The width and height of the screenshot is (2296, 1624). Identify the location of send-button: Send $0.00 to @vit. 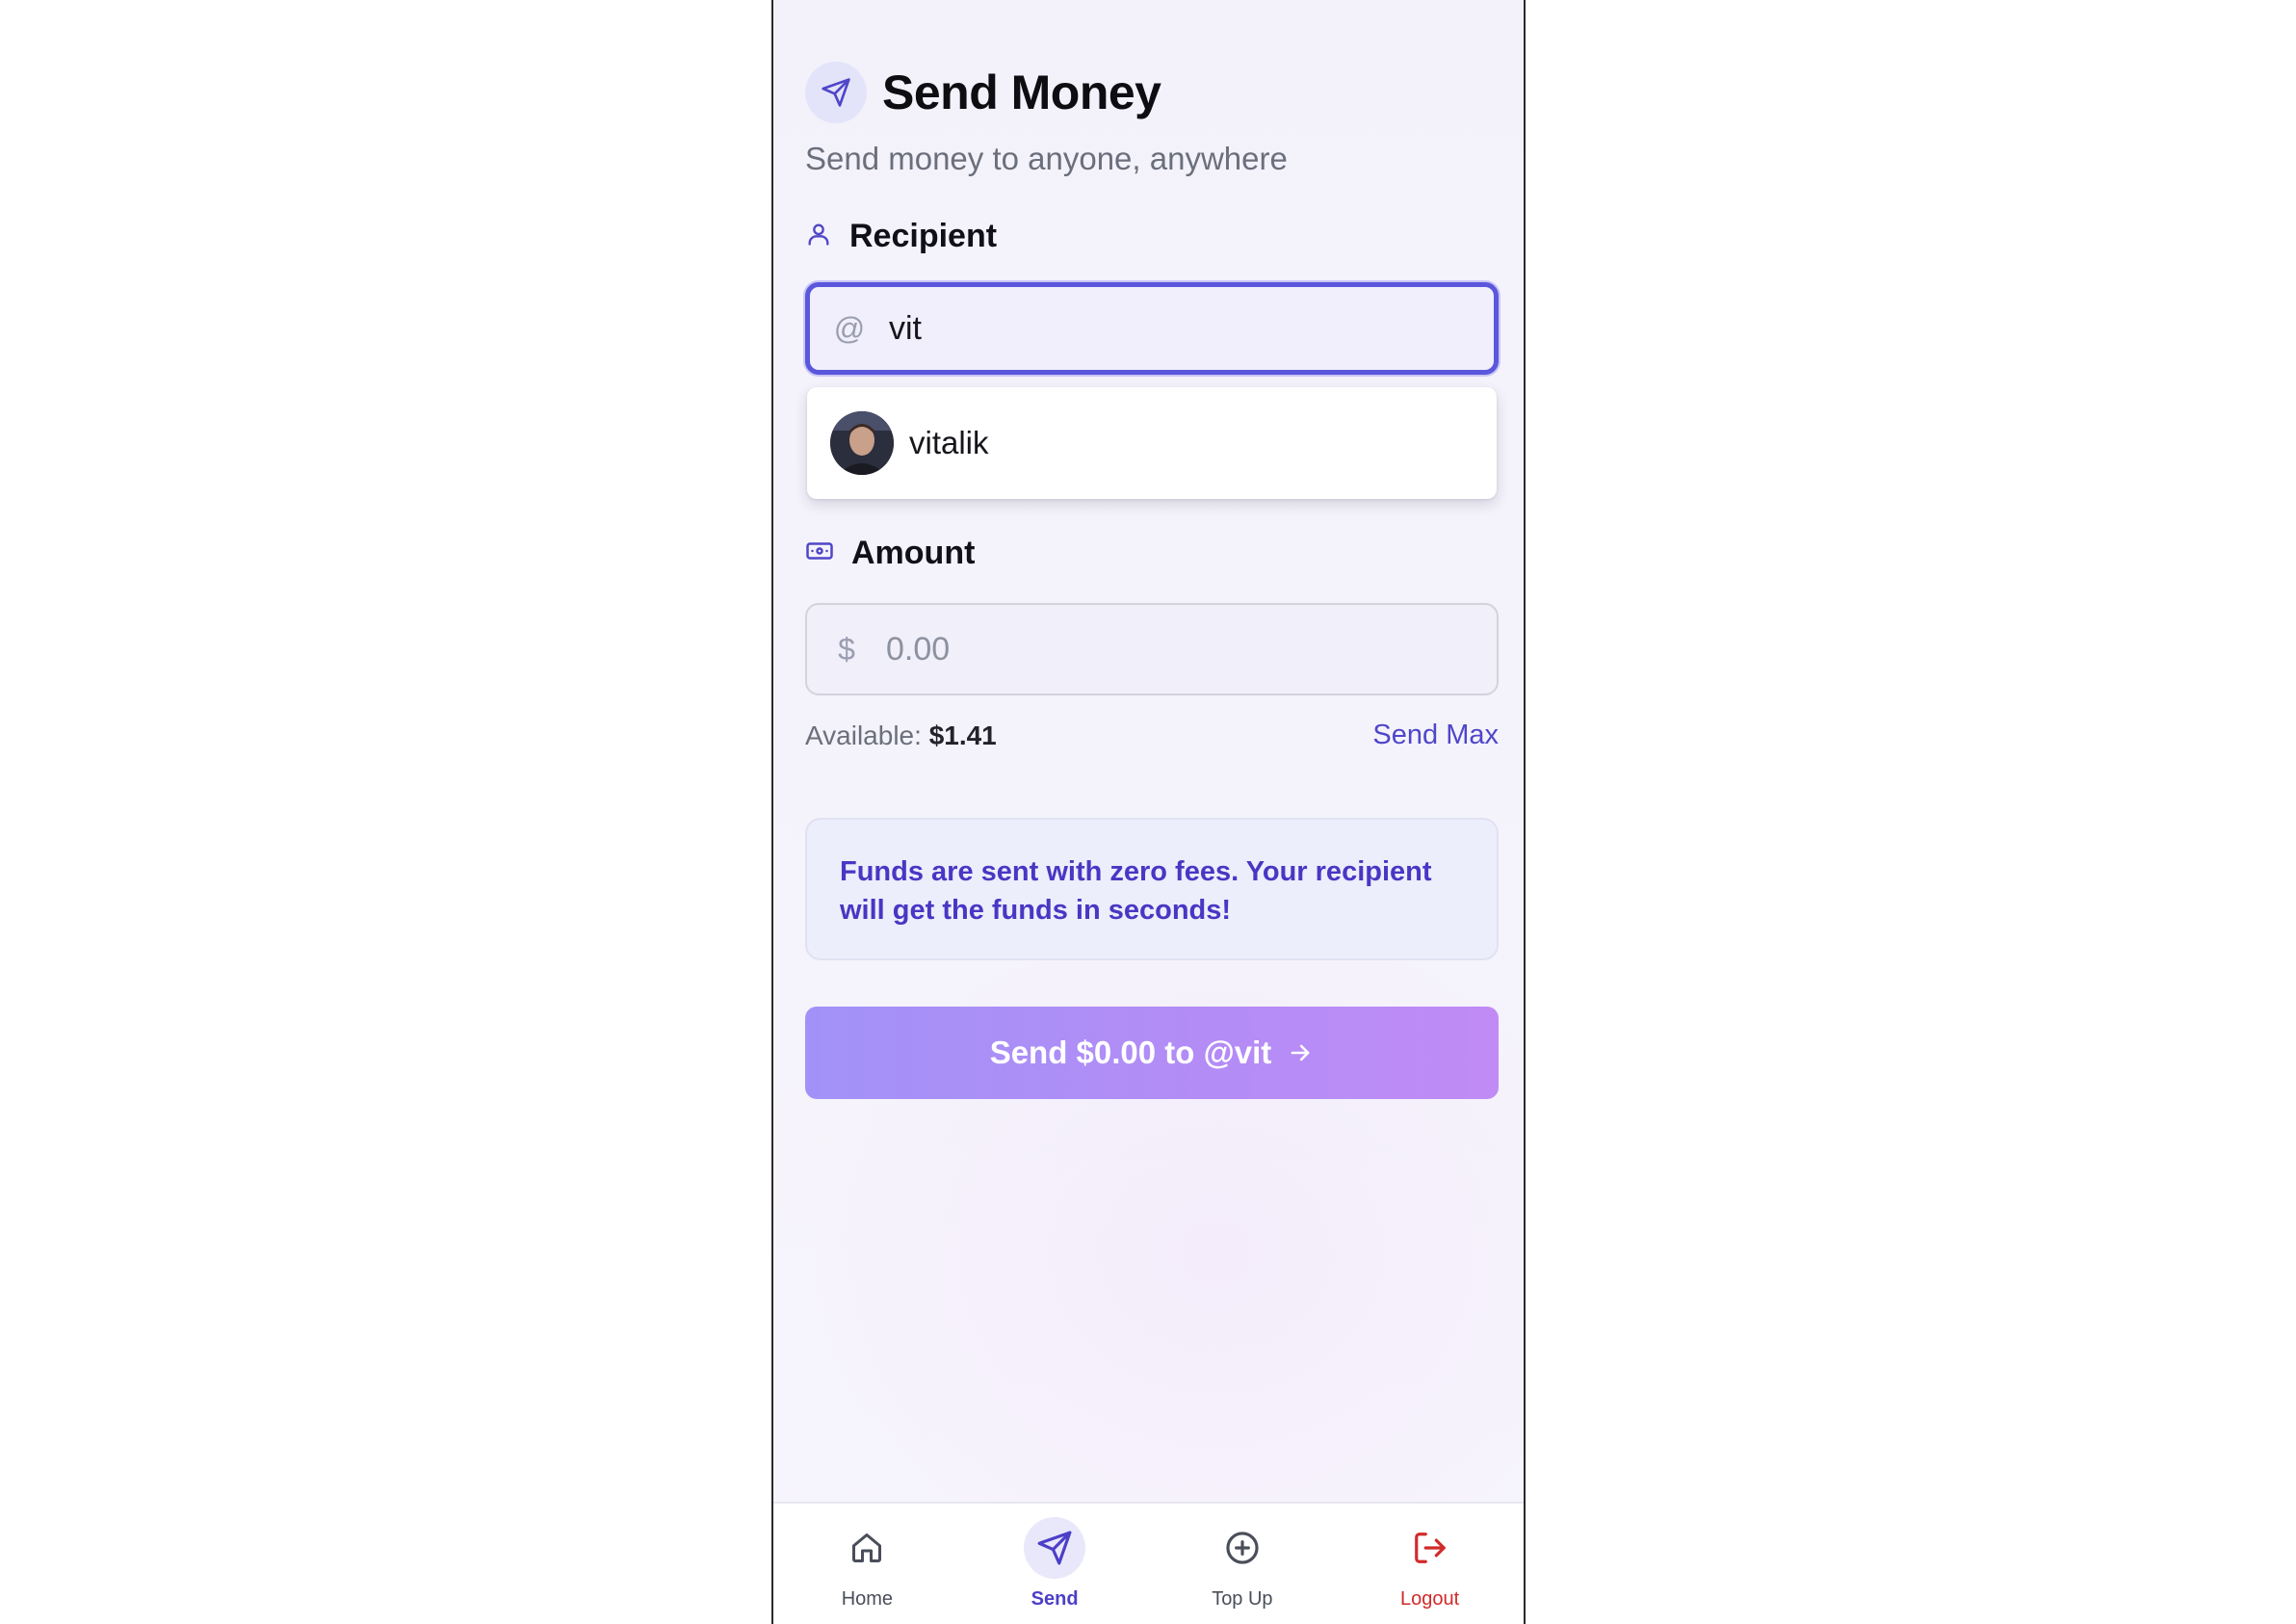
(1152, 1053).